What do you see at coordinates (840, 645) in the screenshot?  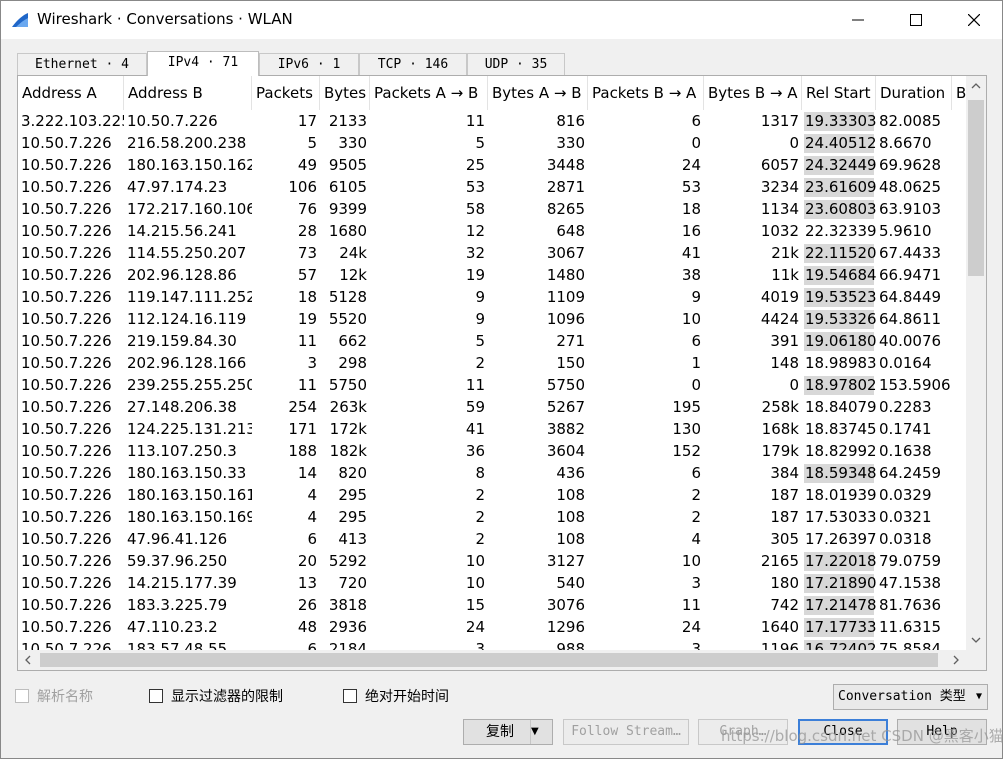 I see `cell-rel-start: 16.724020` at bounding box center [840, 645].